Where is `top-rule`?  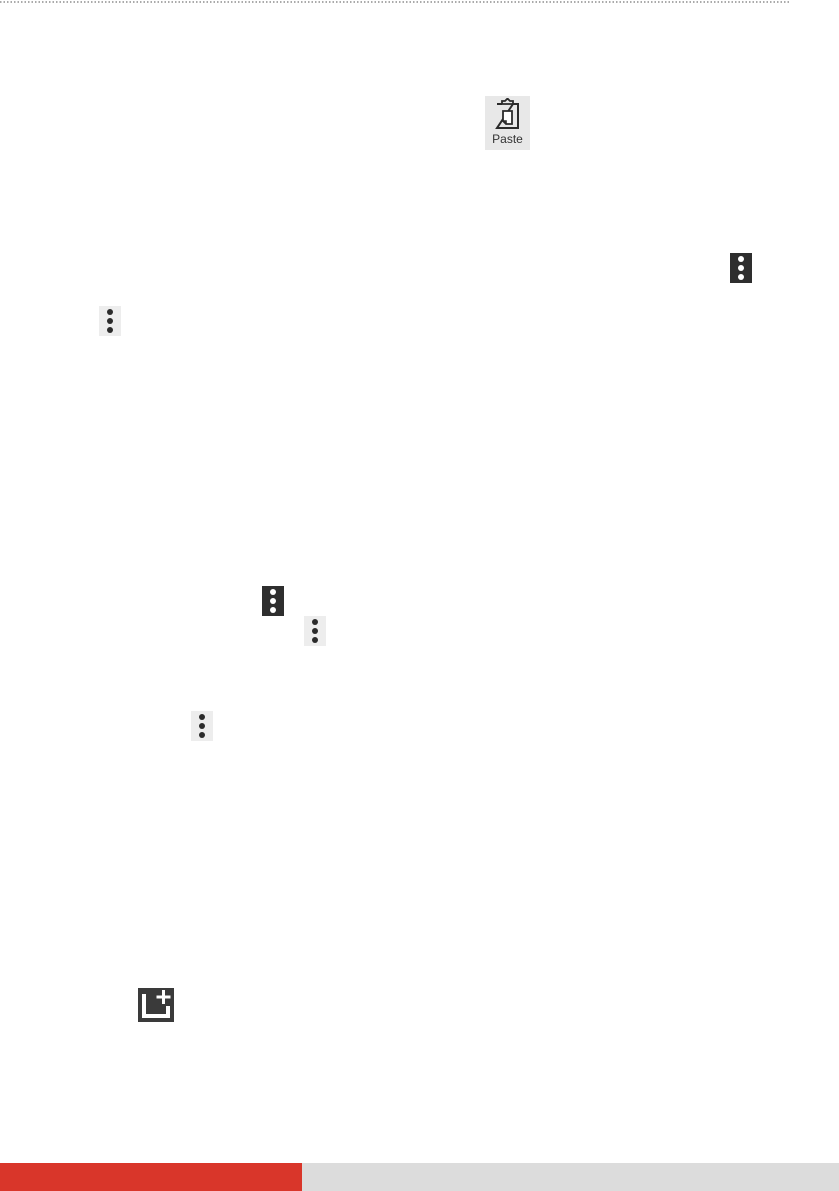 top-rule is located at coordinates (395, 2).